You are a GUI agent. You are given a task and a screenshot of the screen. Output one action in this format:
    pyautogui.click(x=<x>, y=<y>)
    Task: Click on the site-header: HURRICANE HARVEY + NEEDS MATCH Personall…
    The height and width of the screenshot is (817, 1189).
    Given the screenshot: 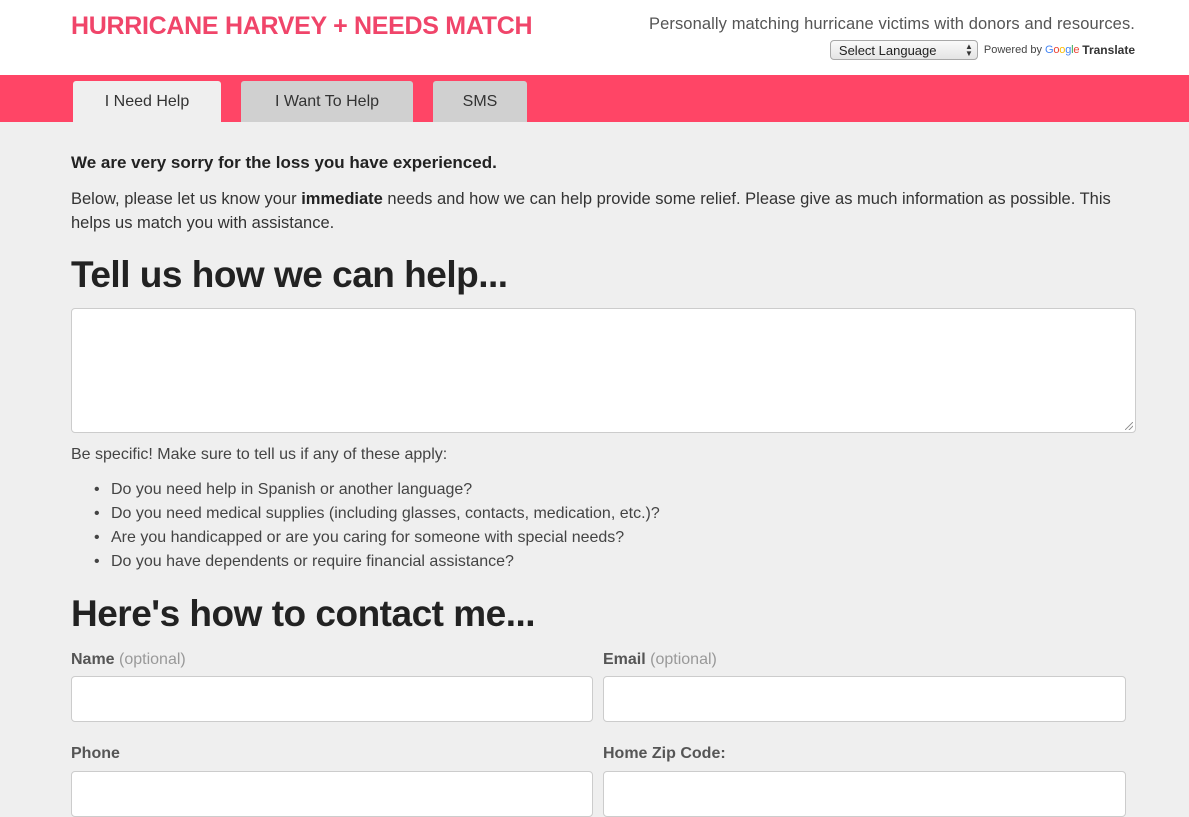 What is the action you would take?
    pyautogui.click(x=594, y=37)
    